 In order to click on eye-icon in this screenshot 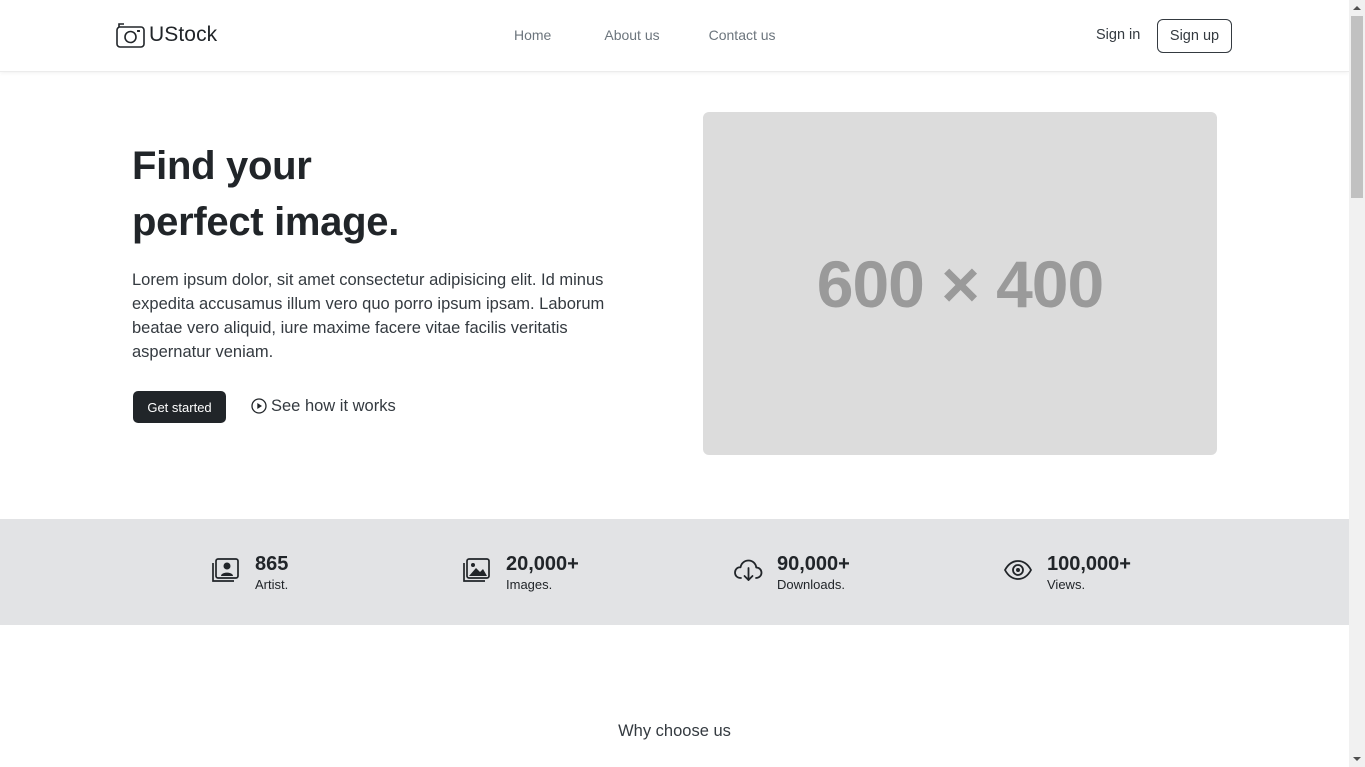, I will do `click(1018, 570)`.